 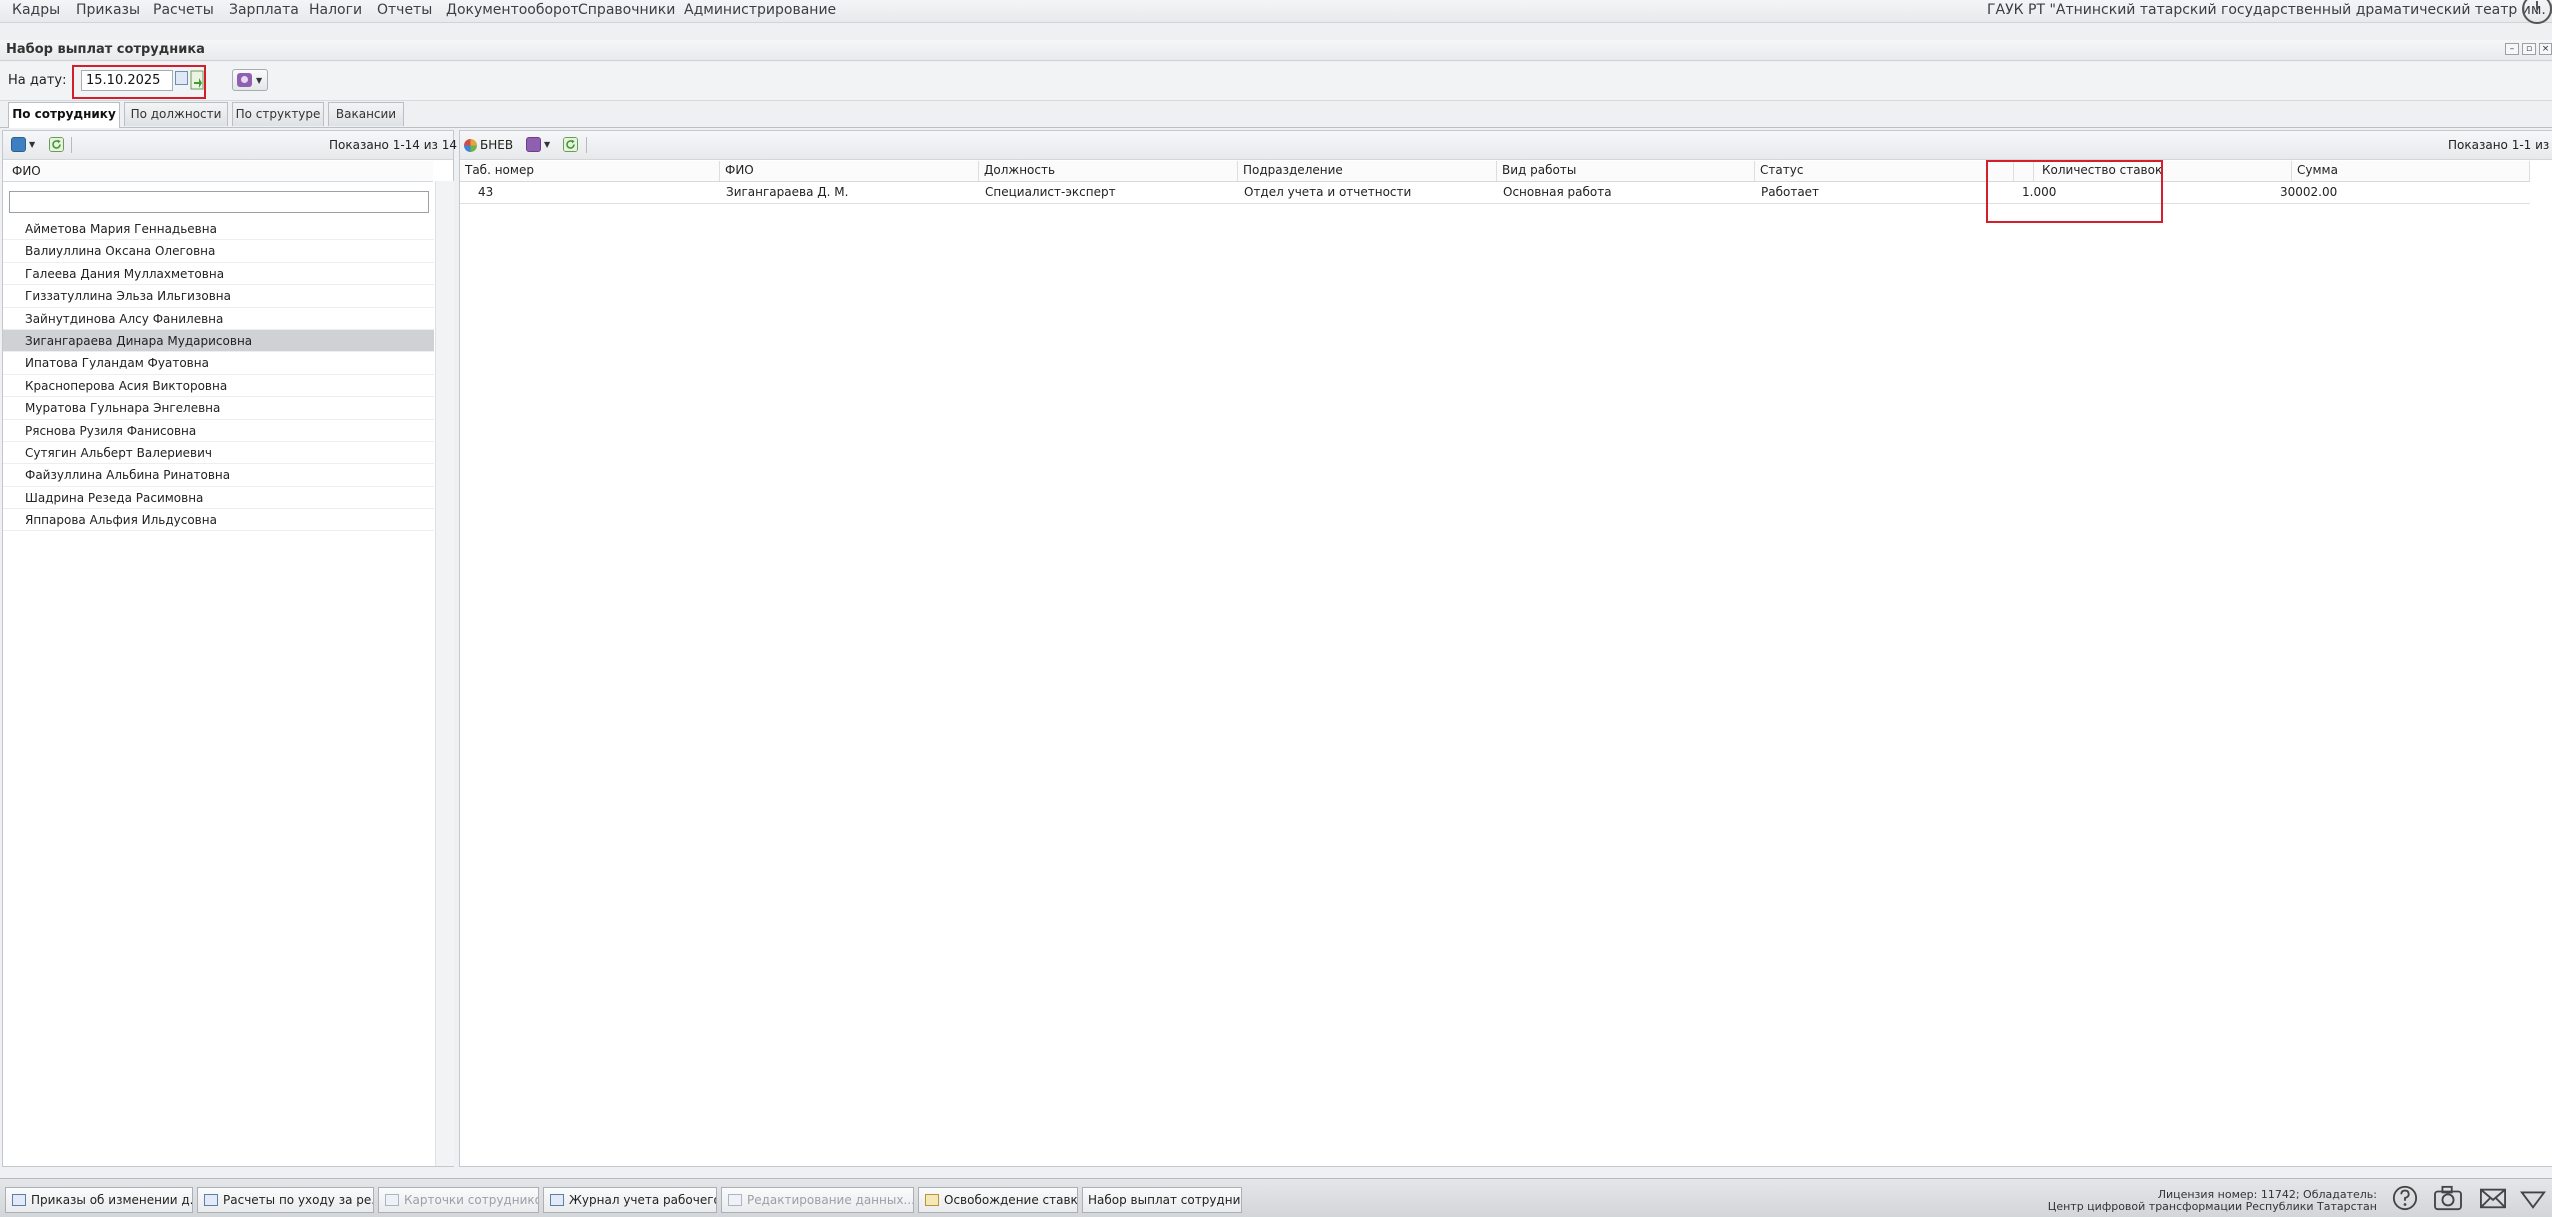 What do you see at coordinates (230, 145) in the screenshot?
I see `employee-list-toolbar: ▼ Показано 1-14 из 14` at bounding box center [230, 145].